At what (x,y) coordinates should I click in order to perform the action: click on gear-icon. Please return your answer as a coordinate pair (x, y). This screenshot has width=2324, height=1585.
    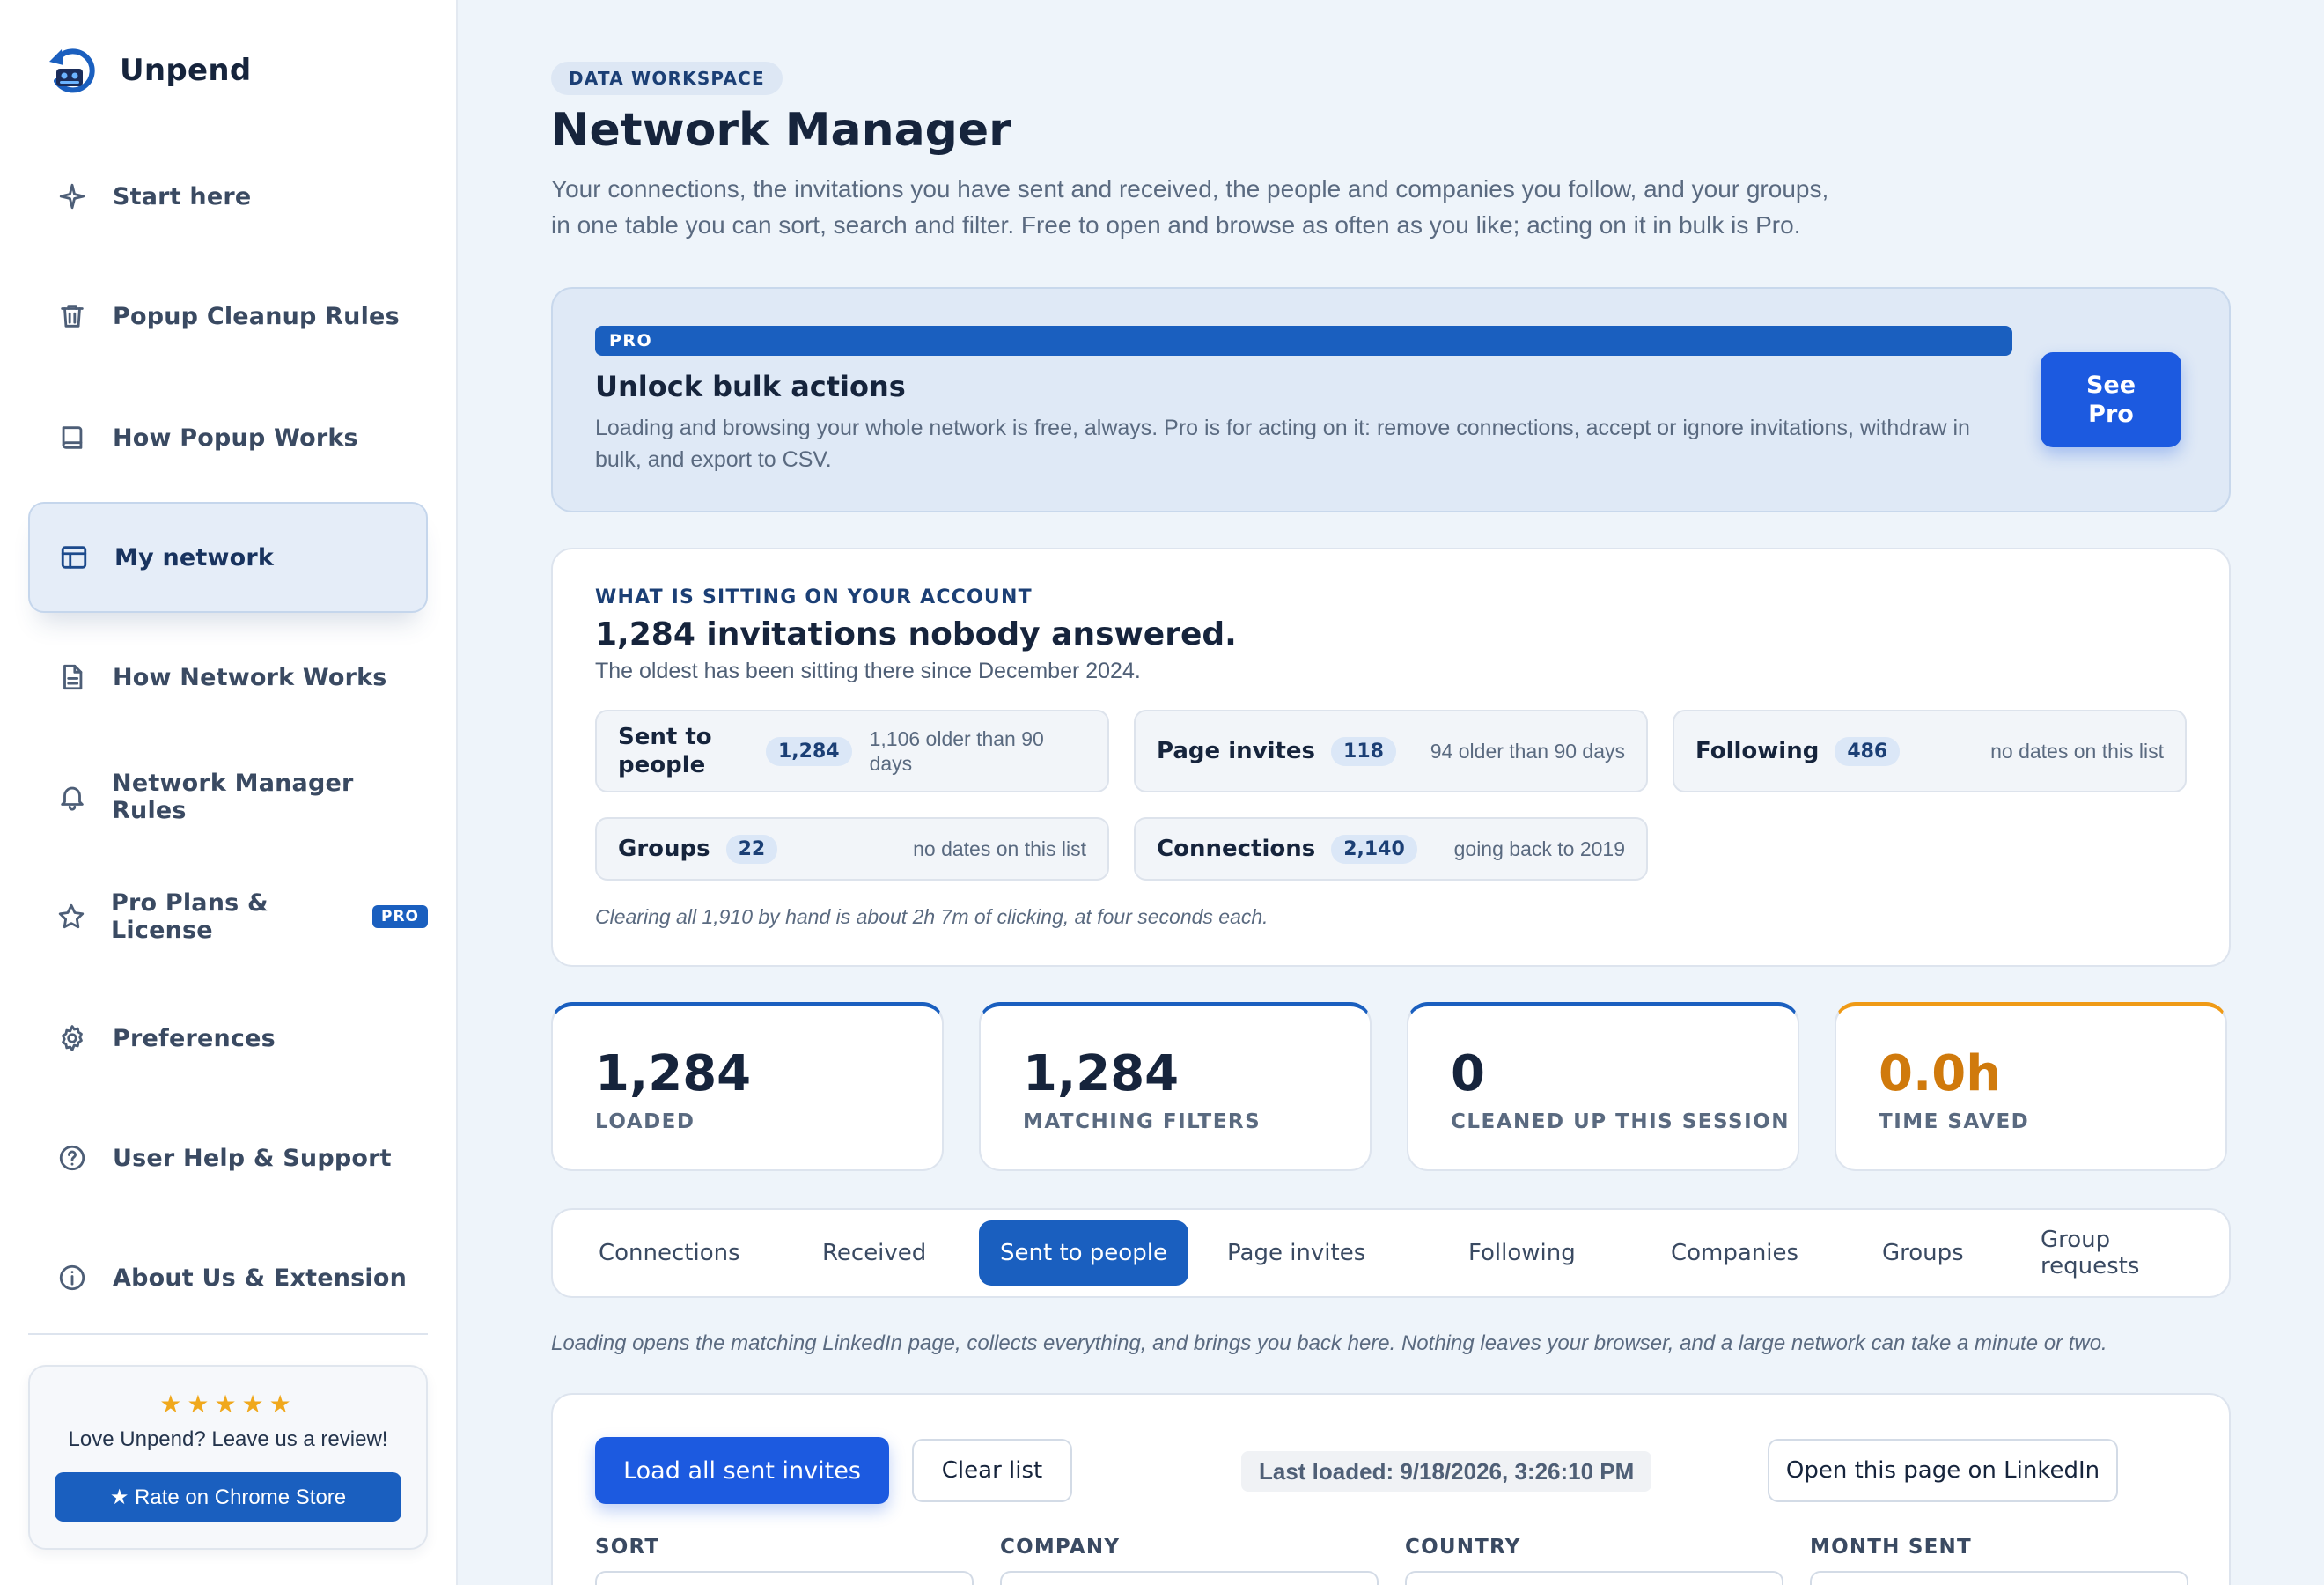
    Looking at the image, I should click on (72, 1038).